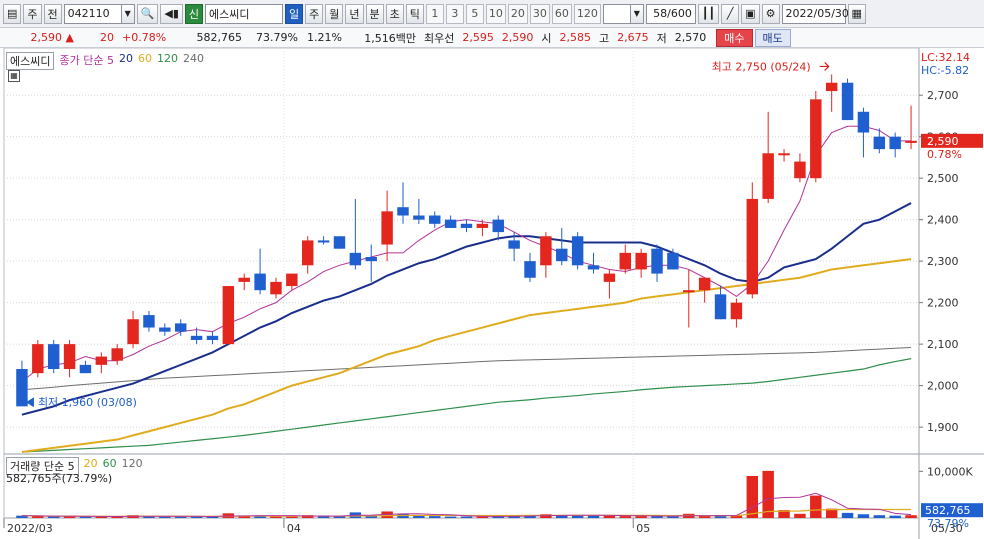 The width and height of the screenshot is (984, 539). What do you see at coordinates (474, 13) in the screenshot?
I see `interval-5: 5` at bounding box center [474, 13].